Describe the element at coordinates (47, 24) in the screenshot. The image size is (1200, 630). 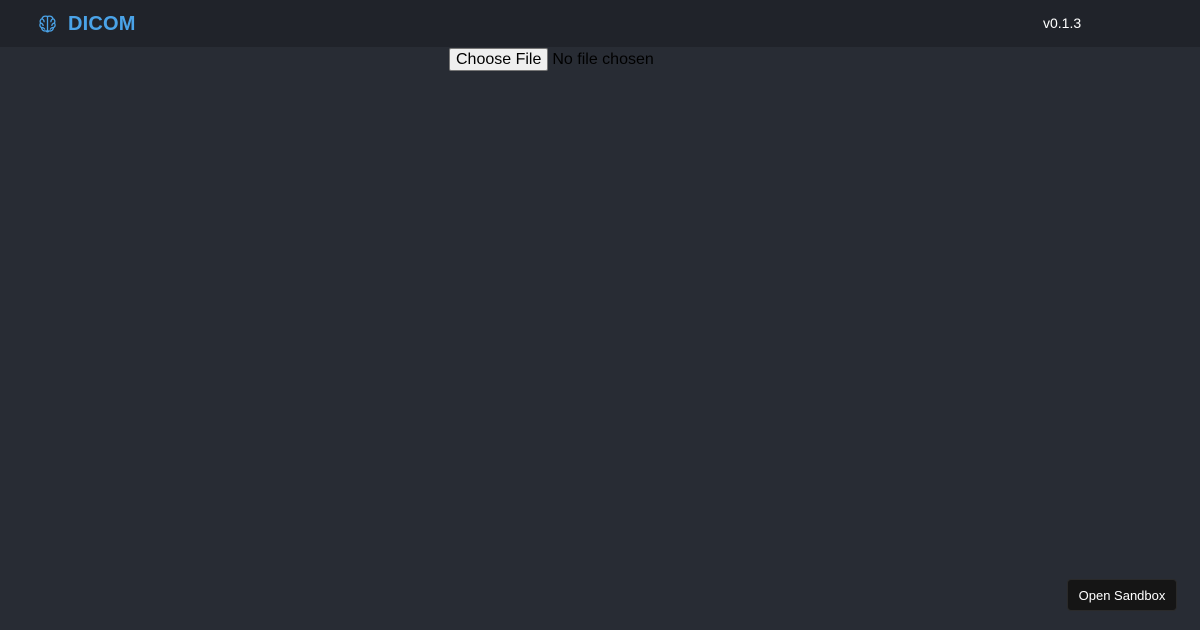
I see `brain-icon` at that location.